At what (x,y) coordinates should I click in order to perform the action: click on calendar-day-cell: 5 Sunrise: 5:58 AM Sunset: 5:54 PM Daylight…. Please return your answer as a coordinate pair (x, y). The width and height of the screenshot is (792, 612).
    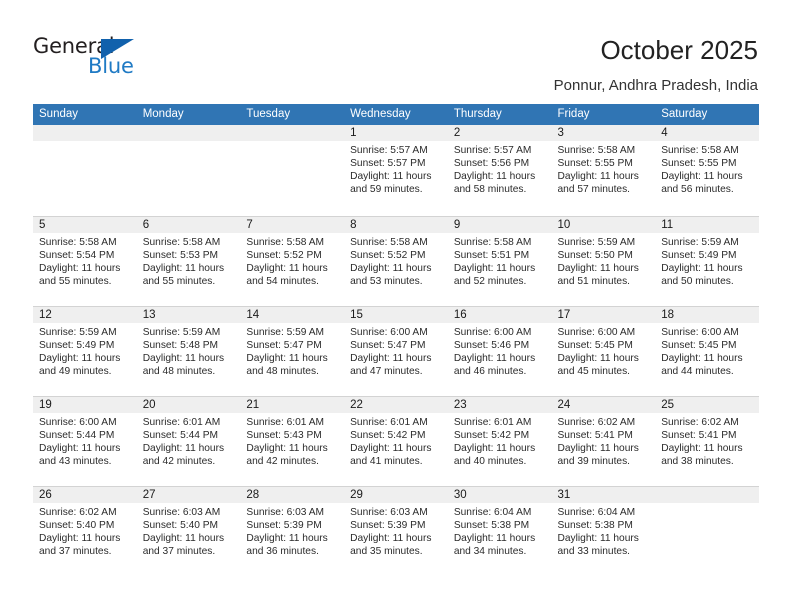
    Looking at the image, I should click on (85, 260).